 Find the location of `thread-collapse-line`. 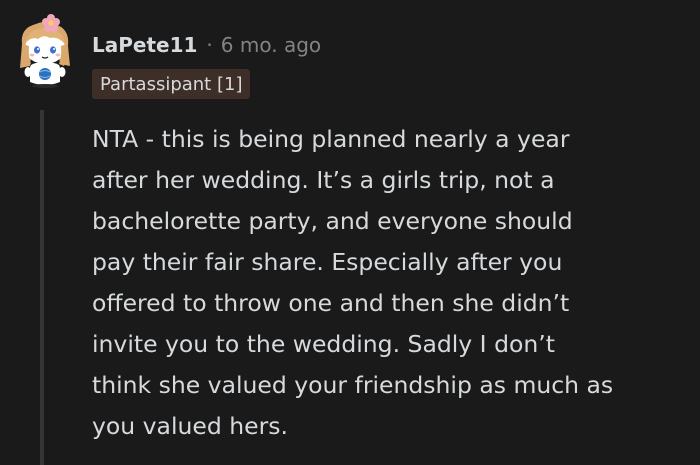

thread-collapse-line is located at coordinates (42, 287).